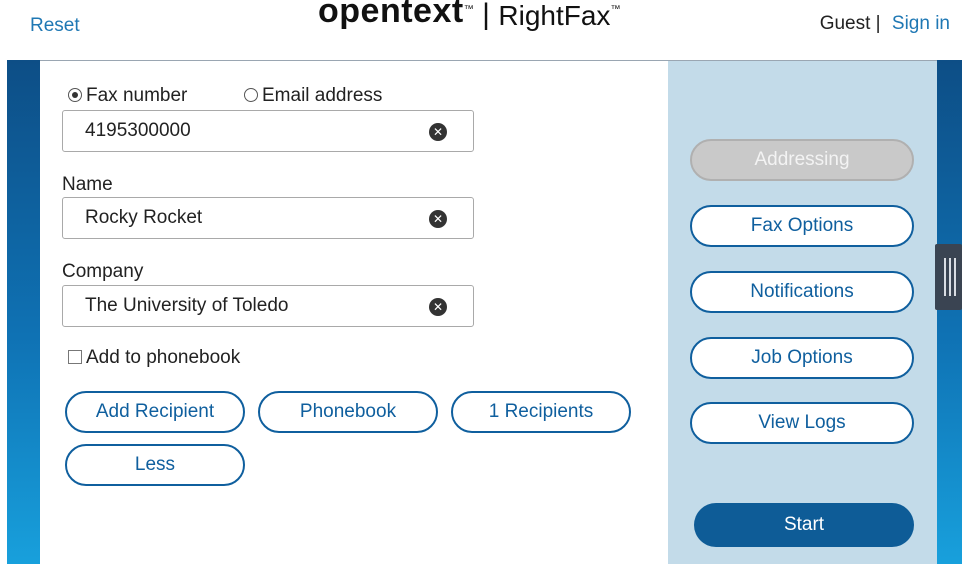 The width and height of the screenshot is (962, 564). What do you see at coordinates (554, 15) in the screenshot?
I see `logo-product: RightFax` at bounding box center [554, 15].